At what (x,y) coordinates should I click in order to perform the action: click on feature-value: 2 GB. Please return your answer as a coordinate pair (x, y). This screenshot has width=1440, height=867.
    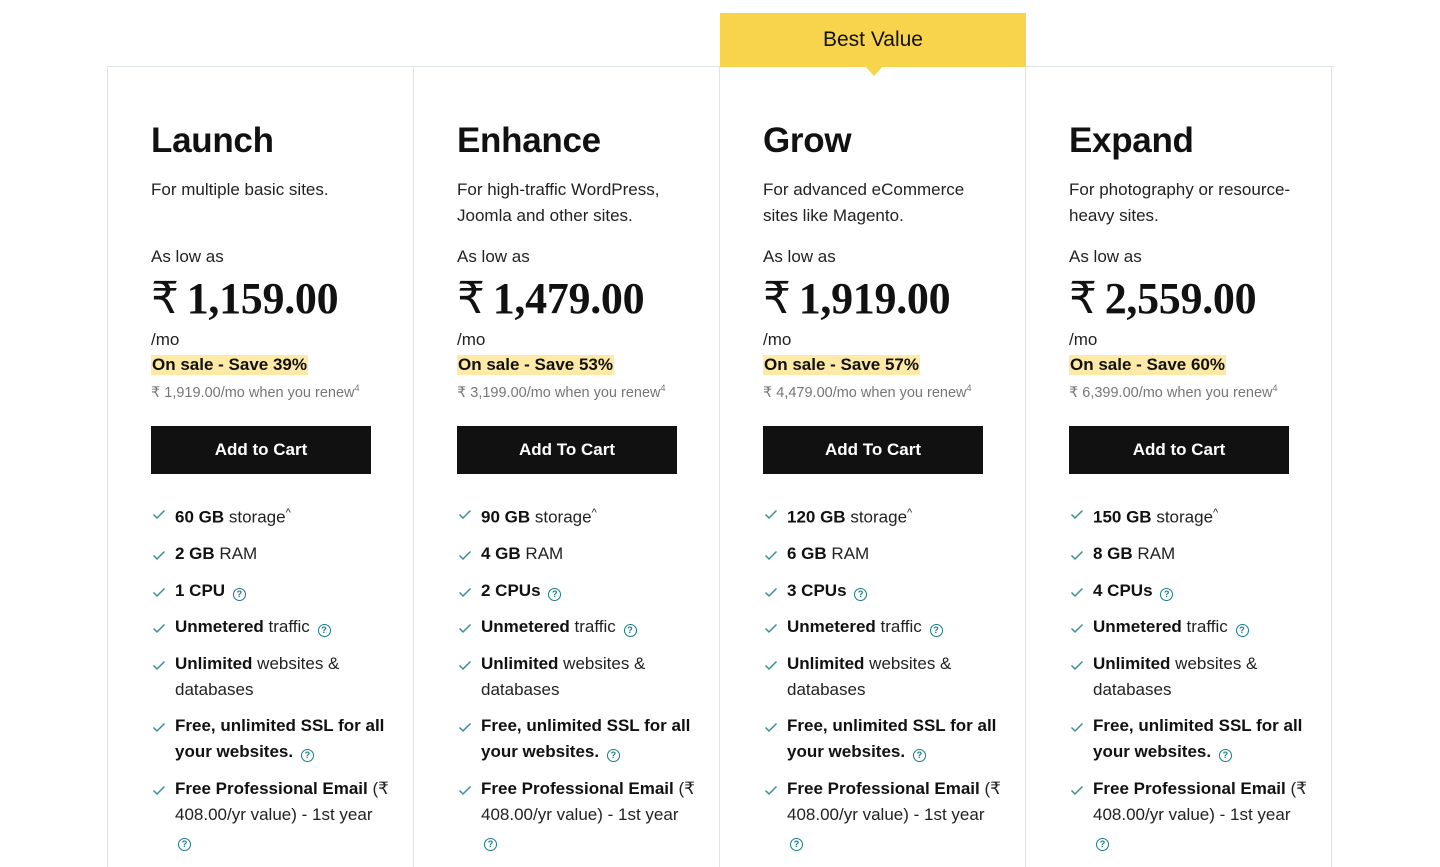
    Looking at the image, I should click on (195, 554).